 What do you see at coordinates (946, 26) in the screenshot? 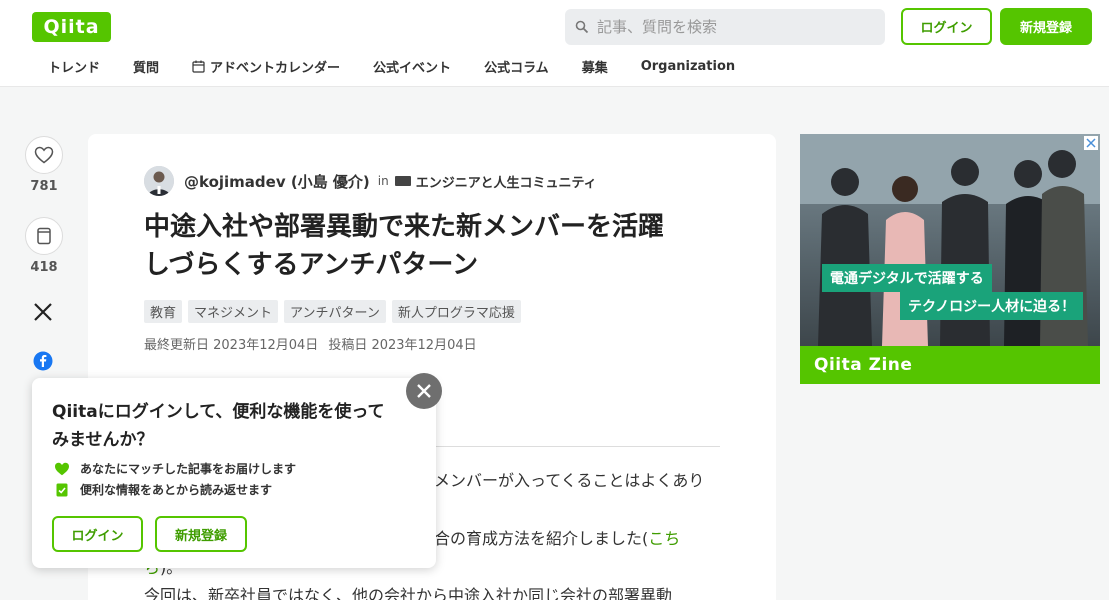
I see `login-button: ログイン` at bounding box center [946, 26].